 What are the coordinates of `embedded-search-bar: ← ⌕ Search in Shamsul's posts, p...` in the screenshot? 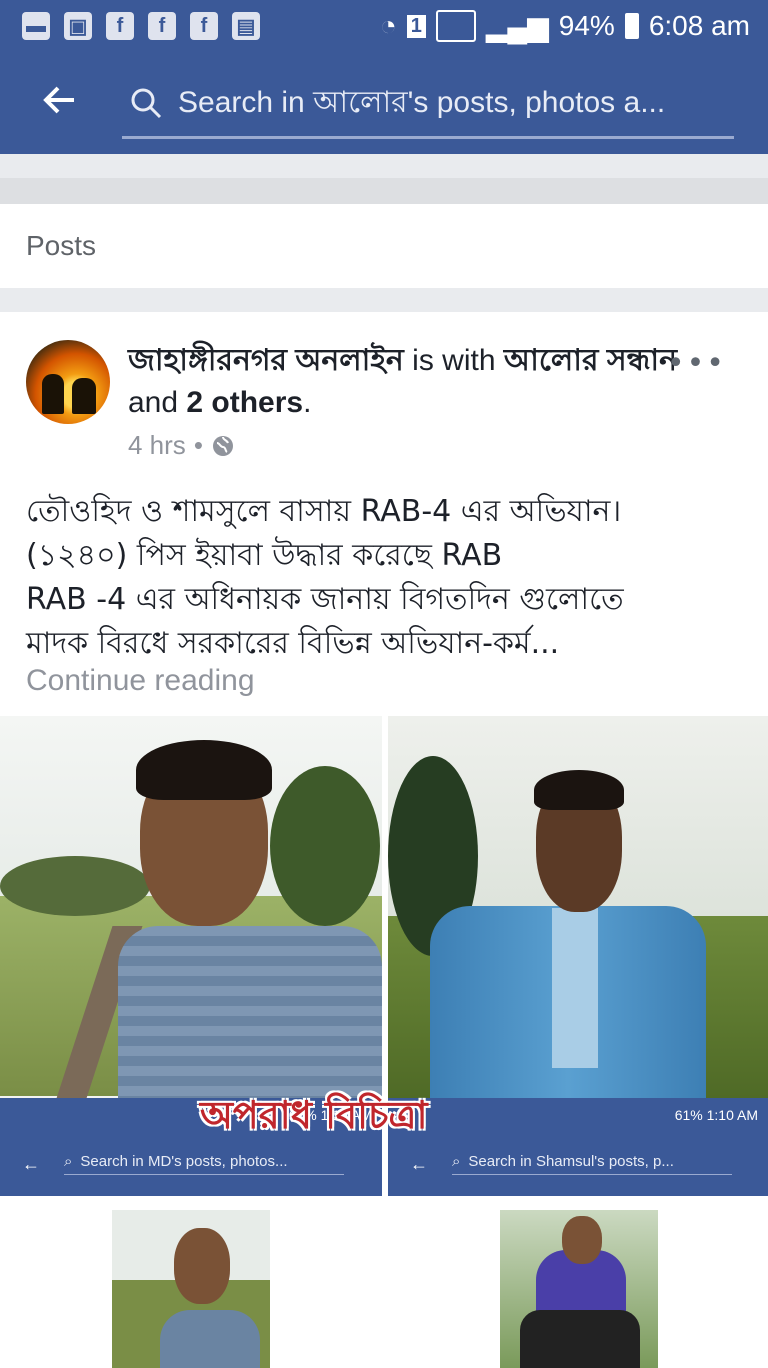 It's located at (578, 1164).